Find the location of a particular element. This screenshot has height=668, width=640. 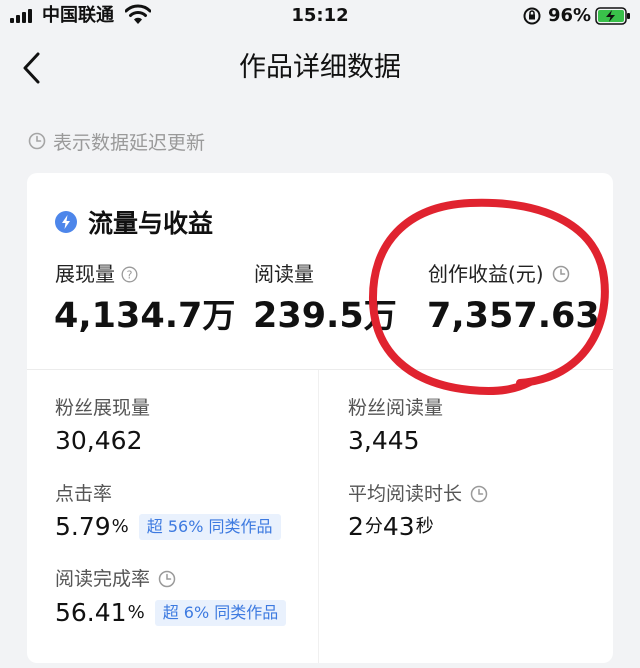

avg-read-time-value: 2 分 43 秒 is located at coordinates (391, 527).